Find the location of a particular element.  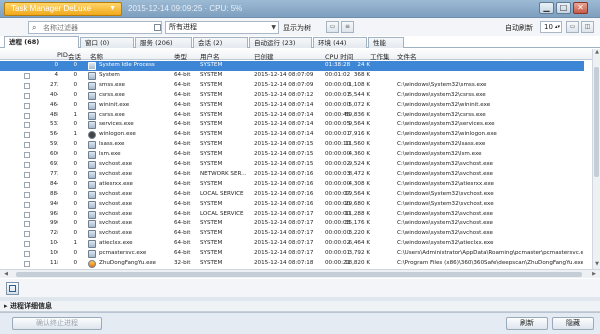

column-type: 类型 is located at coordinates (180, 56).